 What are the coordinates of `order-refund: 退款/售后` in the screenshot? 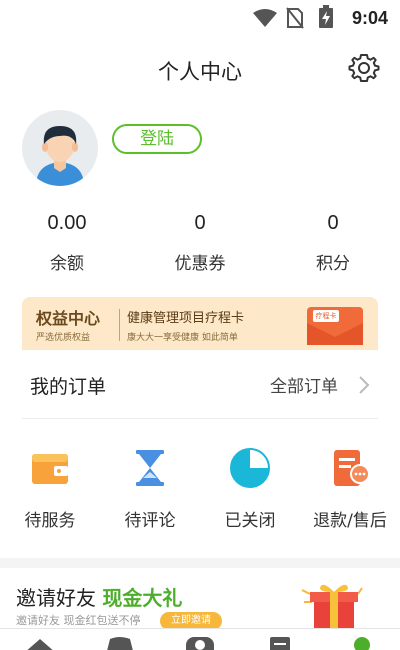 It's located at (350, 491).